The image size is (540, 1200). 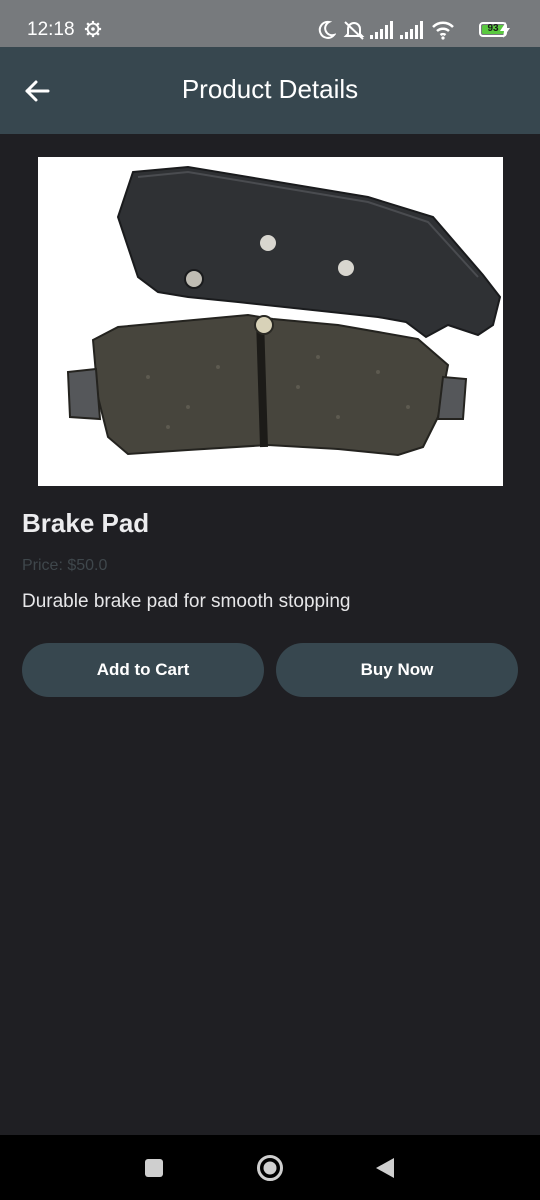 I want to click on home-icon, so click(x=270, y=1168).